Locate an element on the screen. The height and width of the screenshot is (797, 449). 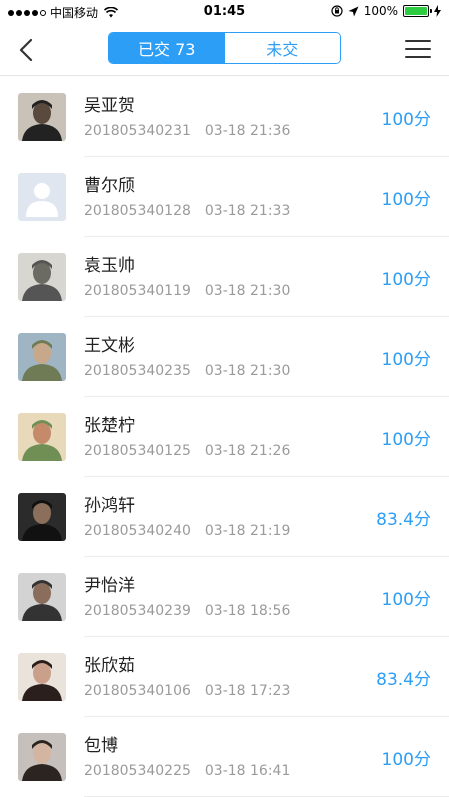
list-item: 张楚柠 201805340125 03-18 21:26 100分 is located at coordinates (224, 437).